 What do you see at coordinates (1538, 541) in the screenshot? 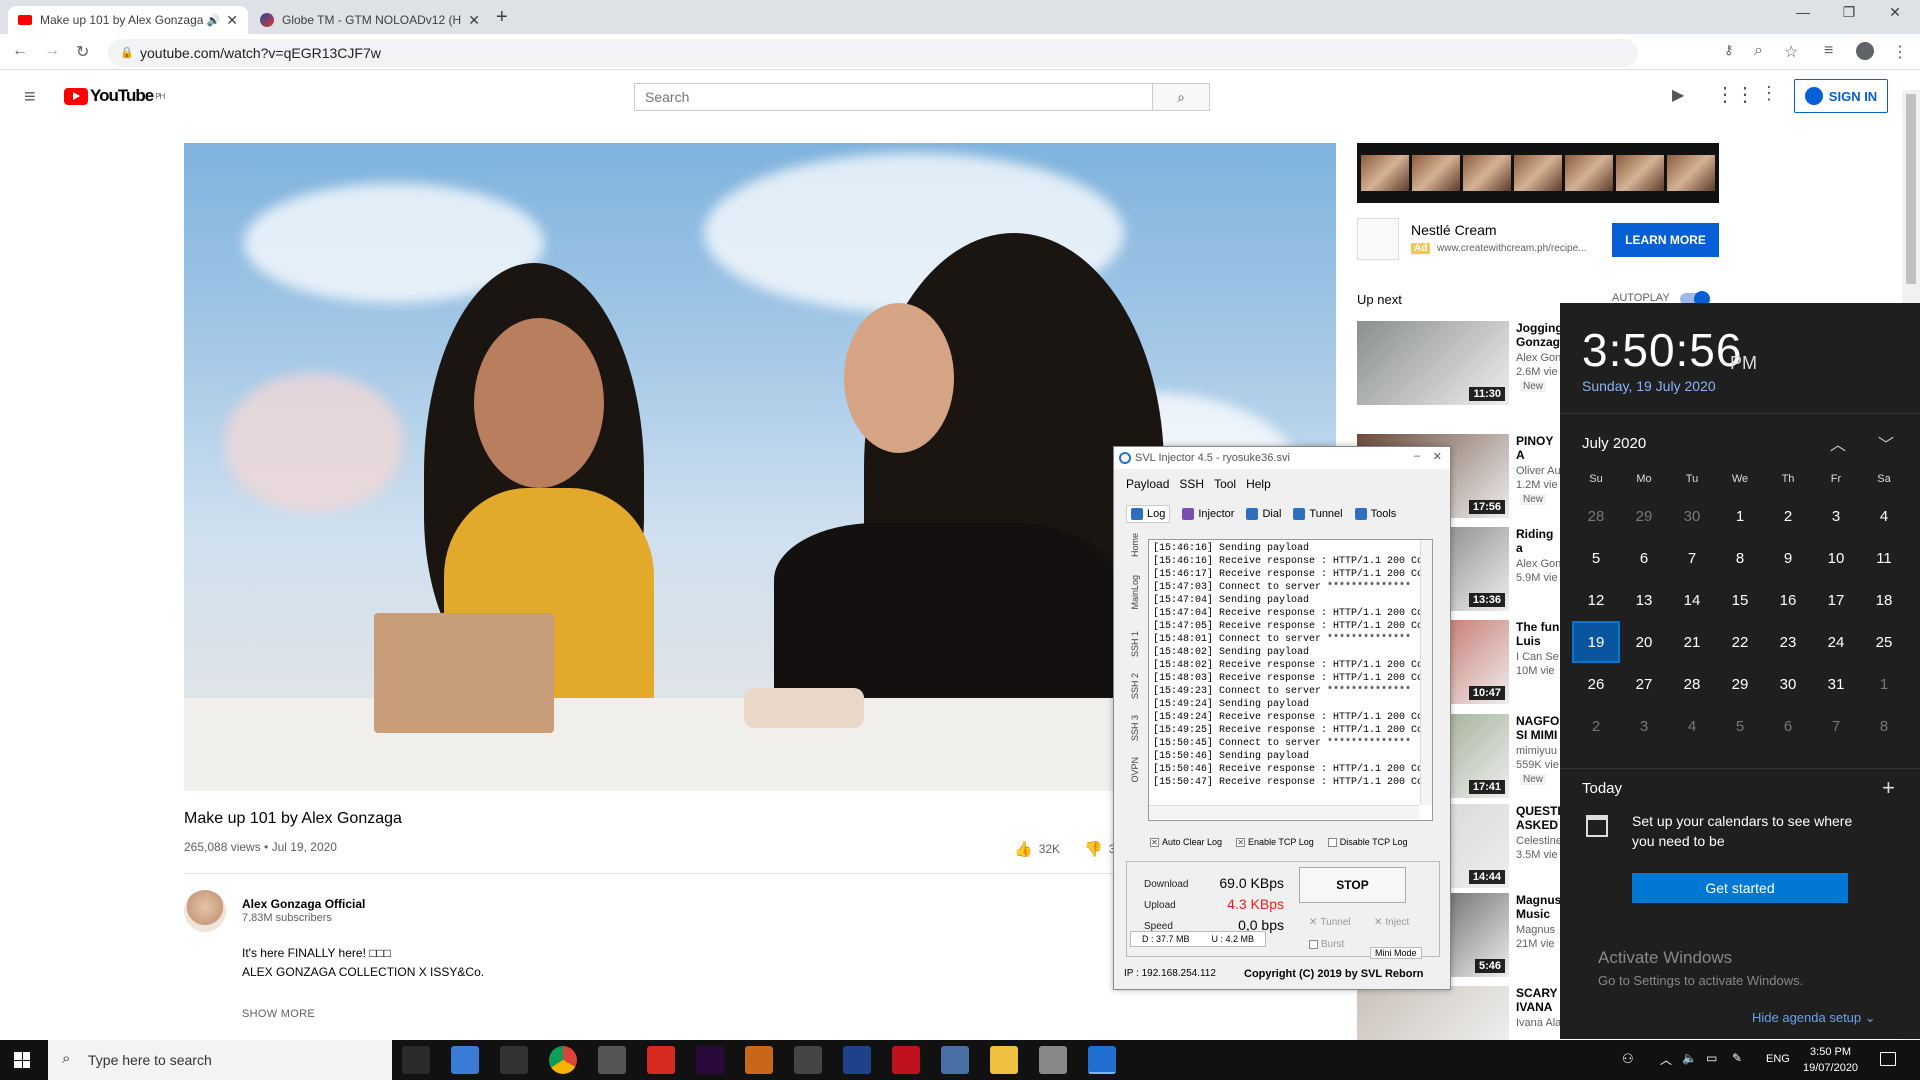
I see `recommendation-title: Riding a` at bounding box center [1538, 541].